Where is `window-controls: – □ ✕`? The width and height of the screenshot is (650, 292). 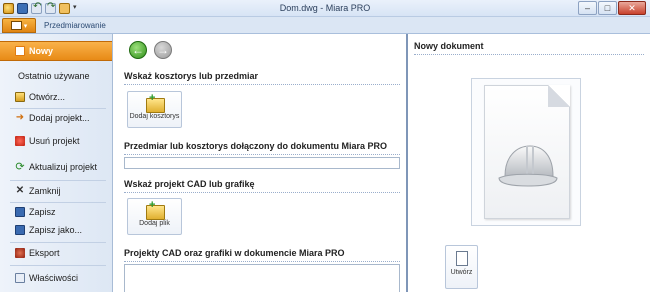
window-controls: – □ ✕ is located at coordinates (612, 8).